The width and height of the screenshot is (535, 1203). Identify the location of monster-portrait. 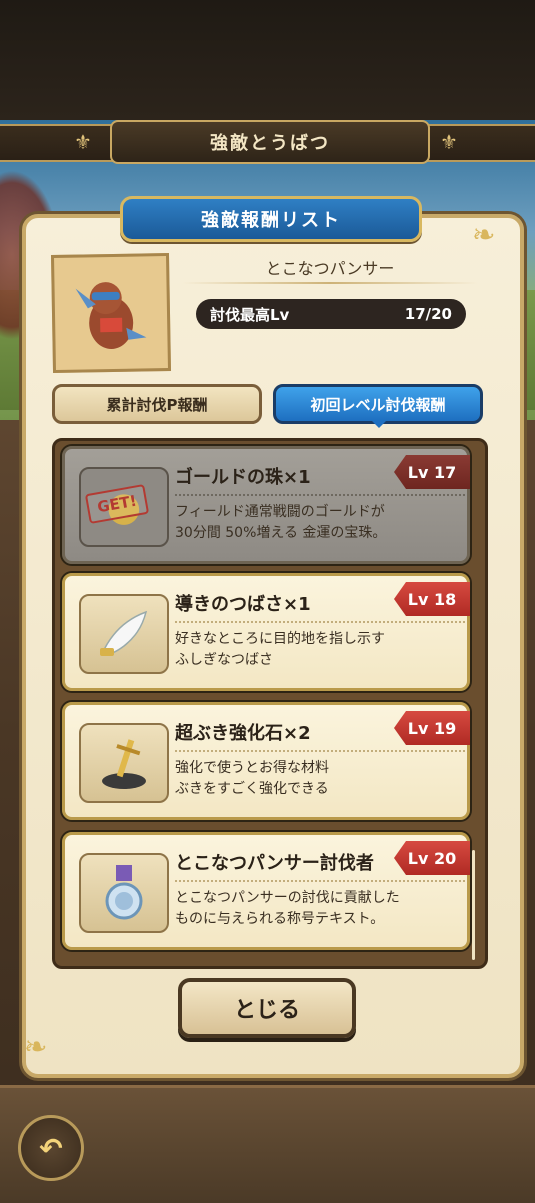
(111, 313).